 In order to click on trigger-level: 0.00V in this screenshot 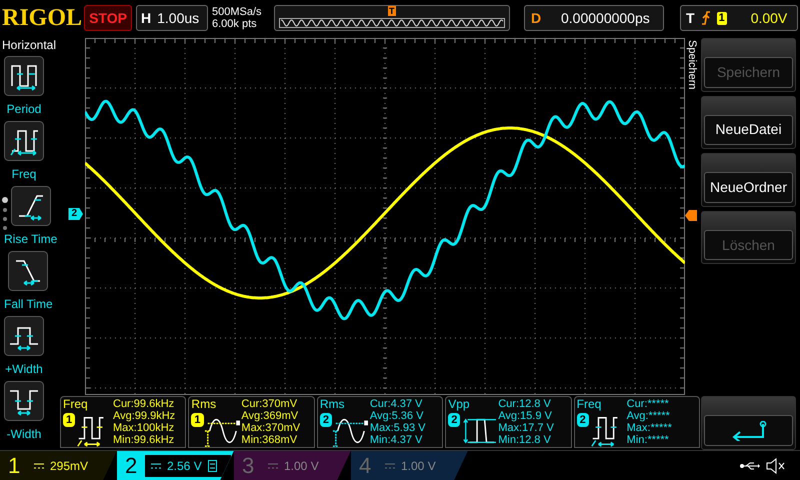, I will do `click(769, 18)`.